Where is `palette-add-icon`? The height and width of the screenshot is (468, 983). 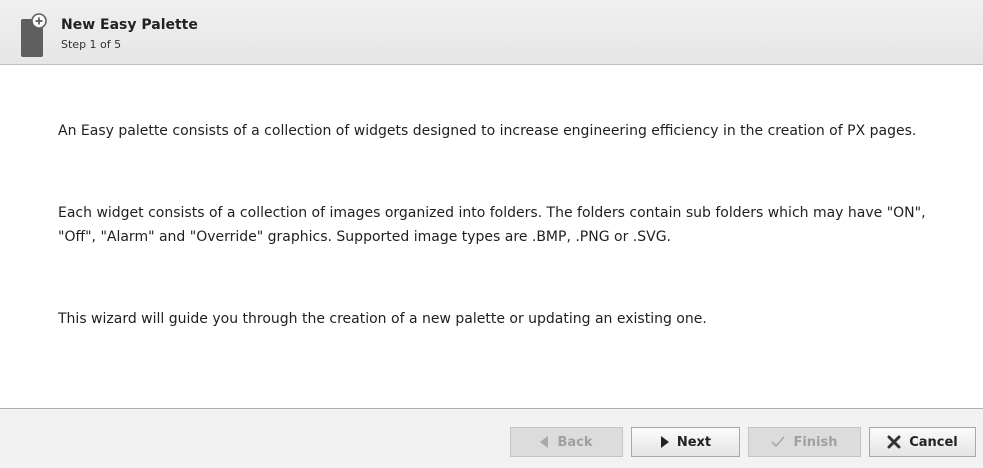
palette-add-icon is located at coordinates (34, 35).